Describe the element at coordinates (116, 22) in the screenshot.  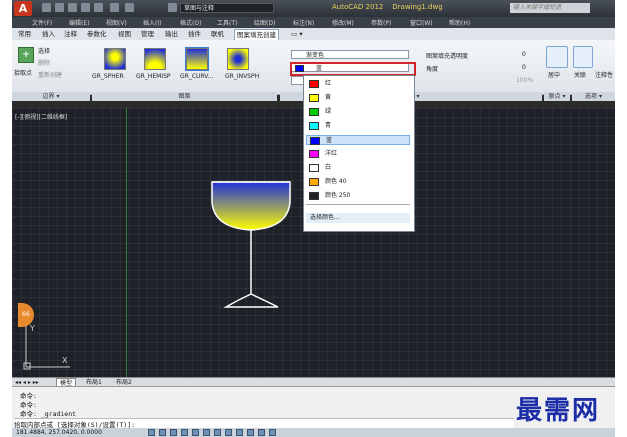
I see `menu-view: 视图(V)` at that location.